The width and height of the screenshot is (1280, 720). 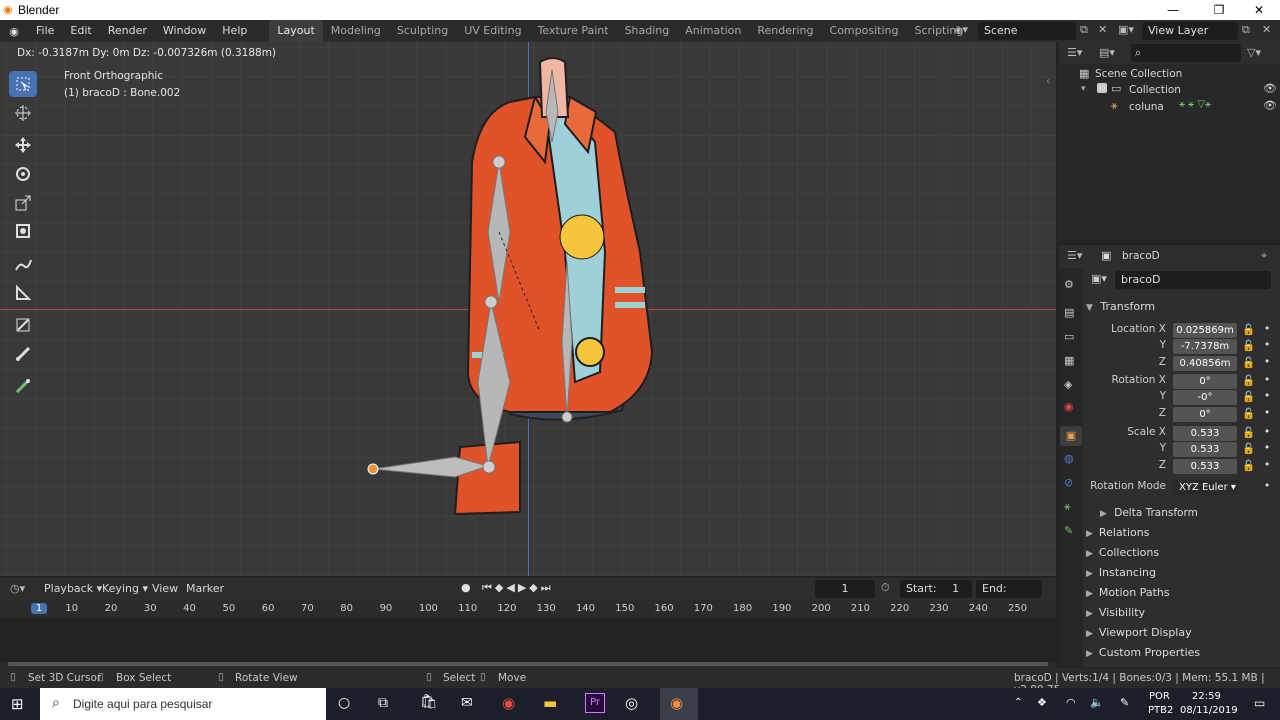 What do you see at coordinates (1248, 448) in the screenshot?
I see `lock-scale-y-icon: 🔓` at bounding box center [1248, 448].